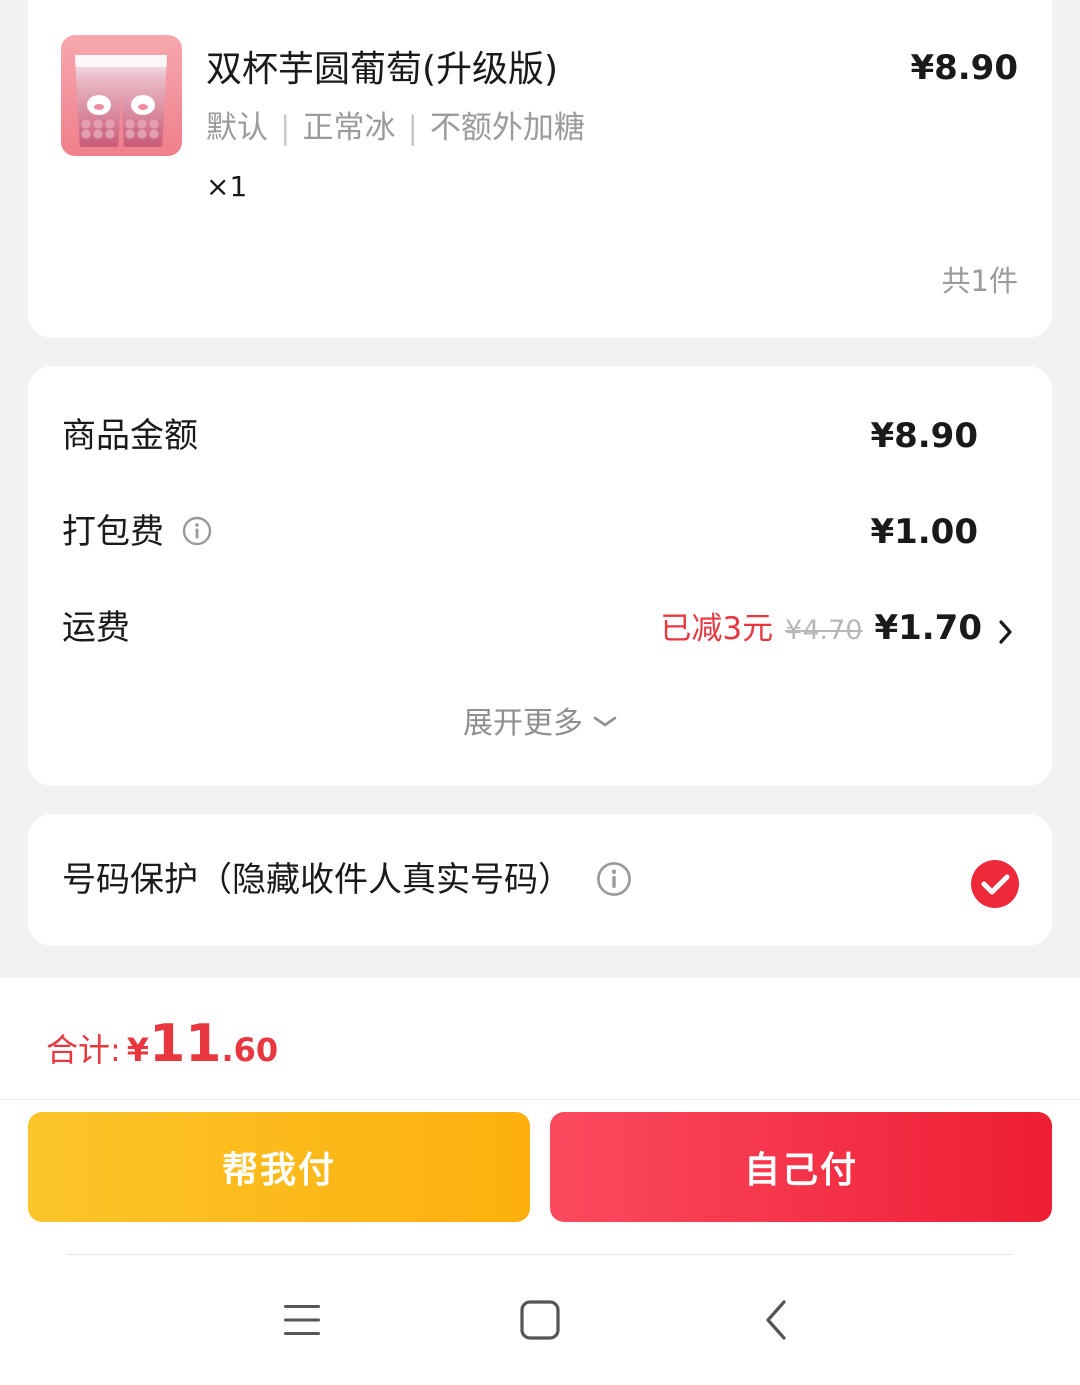 The image size is (1080, 1385). I want to click on shipping-label: 运费, so click(96, 628).